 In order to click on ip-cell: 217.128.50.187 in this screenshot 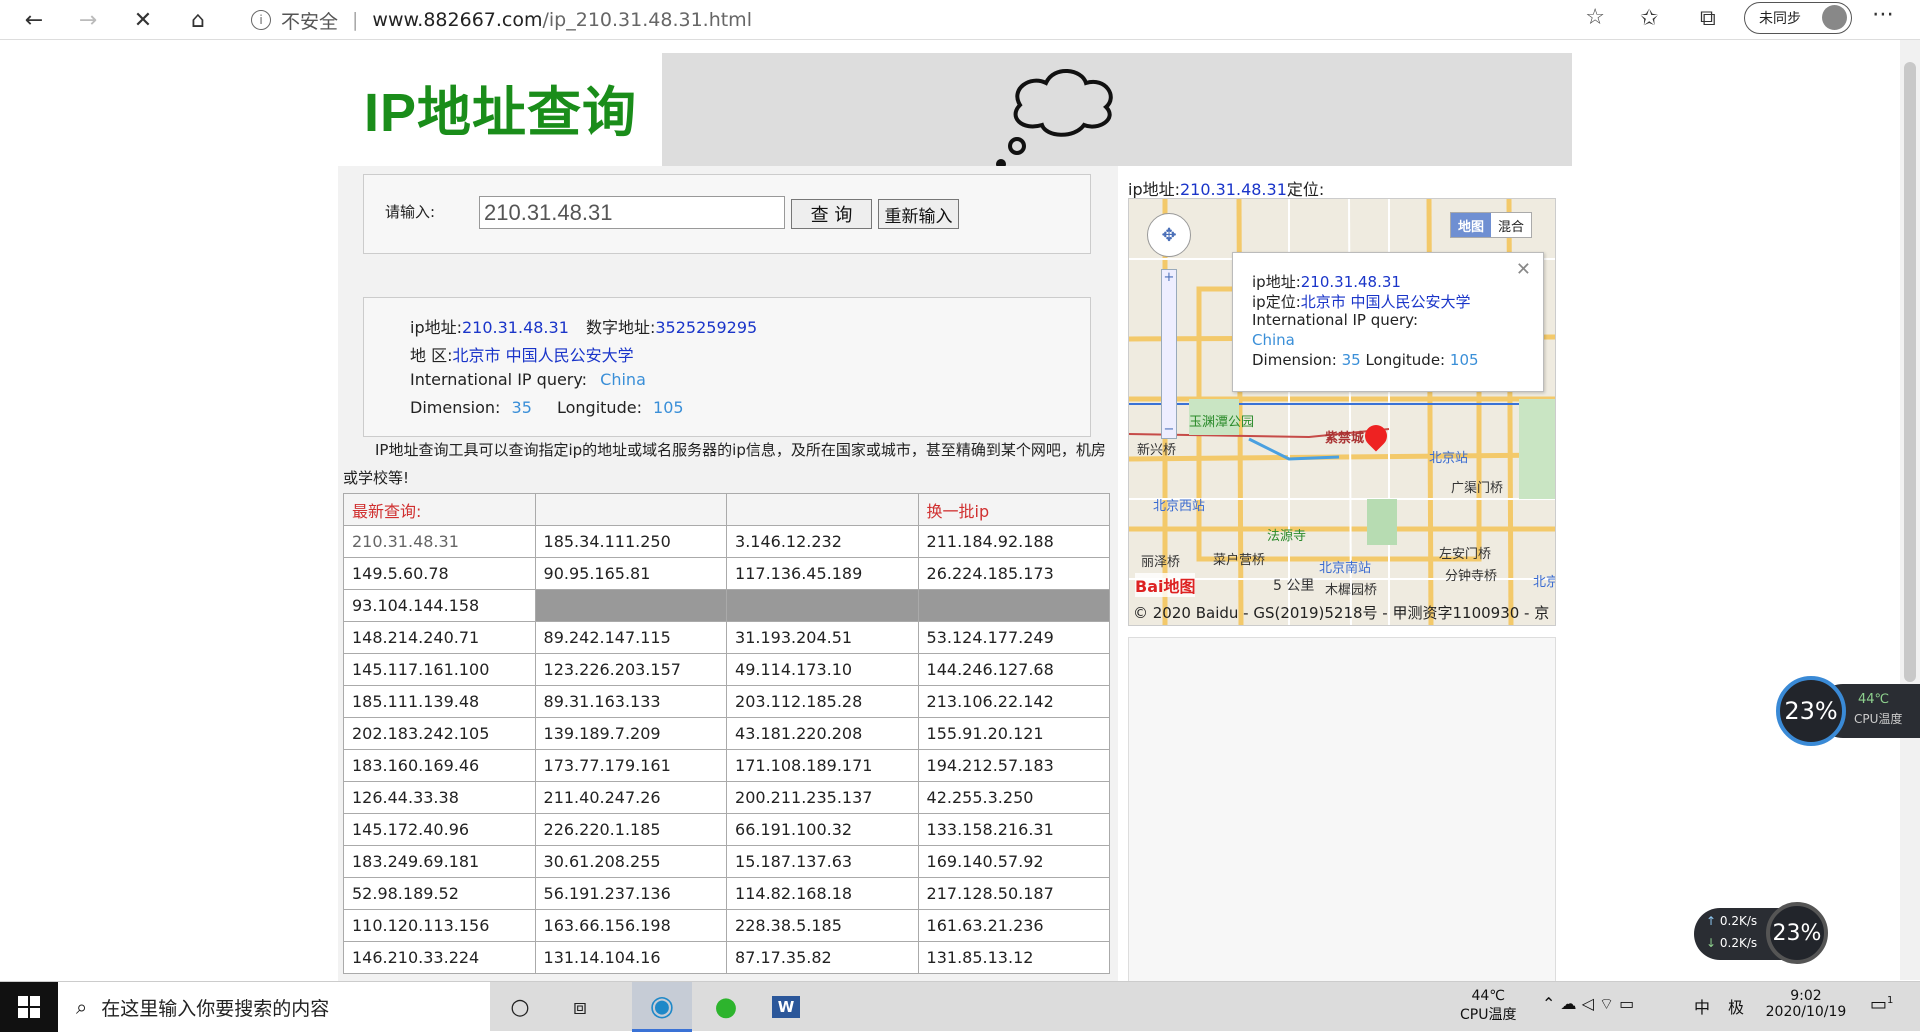, I will do `click(1014, 893)`.